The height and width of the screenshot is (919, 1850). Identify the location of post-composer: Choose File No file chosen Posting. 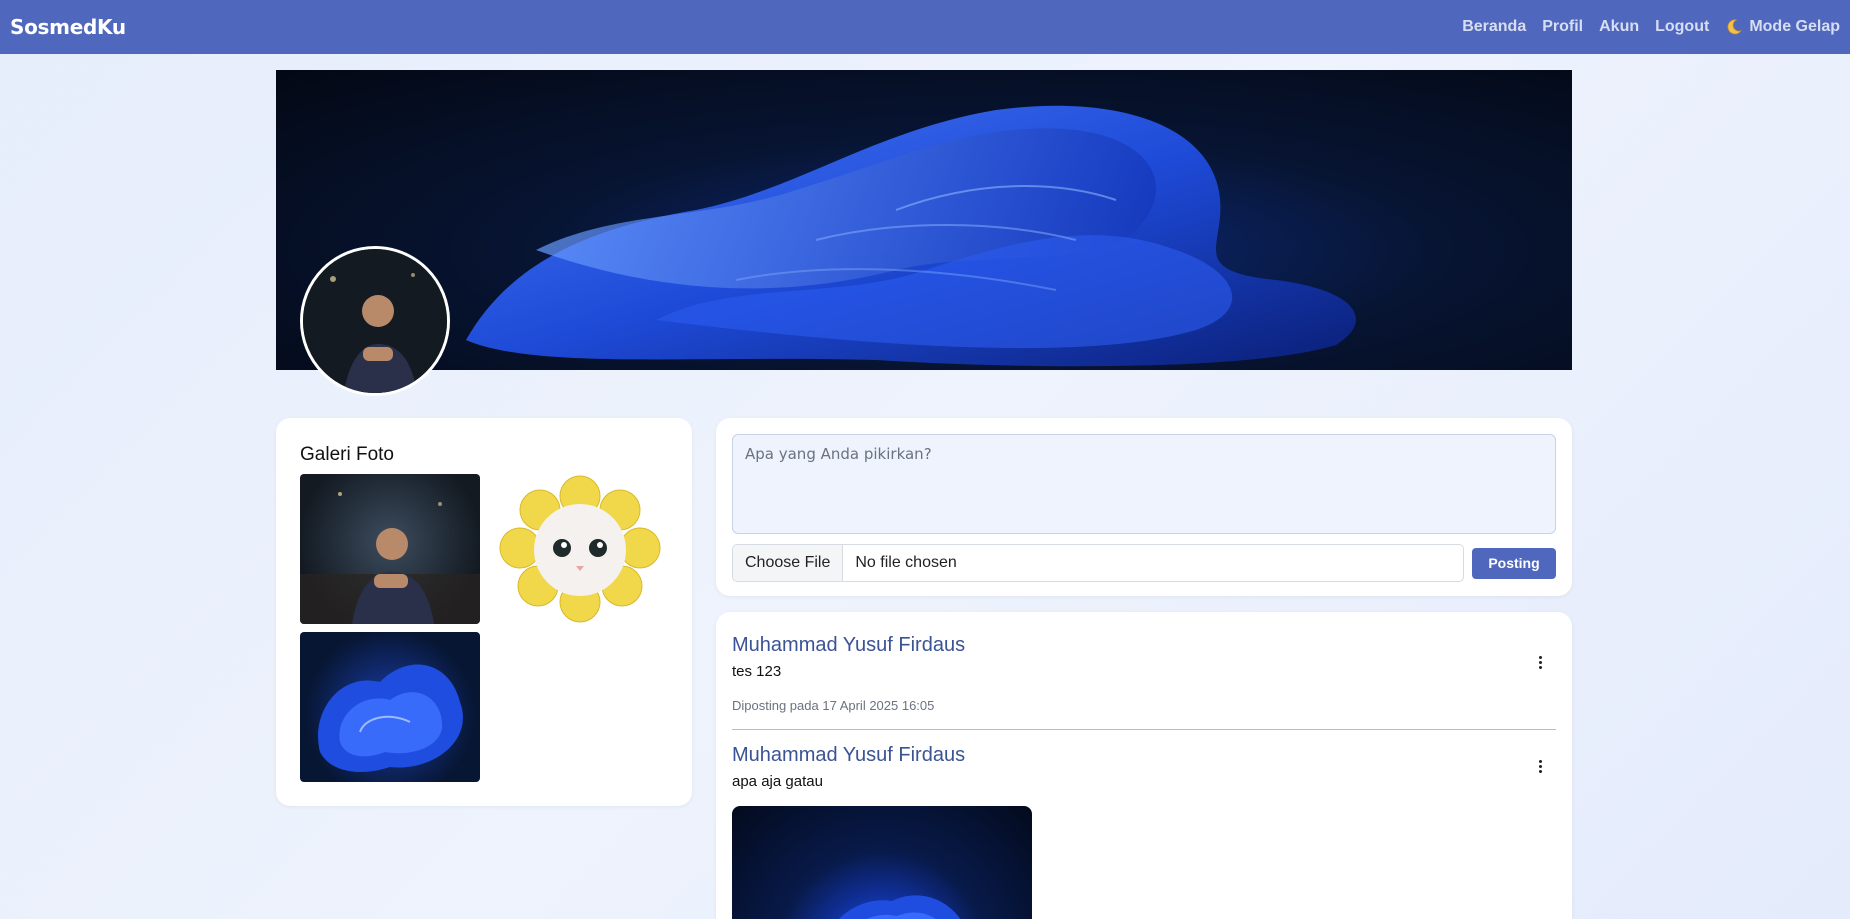
(1144, 507).